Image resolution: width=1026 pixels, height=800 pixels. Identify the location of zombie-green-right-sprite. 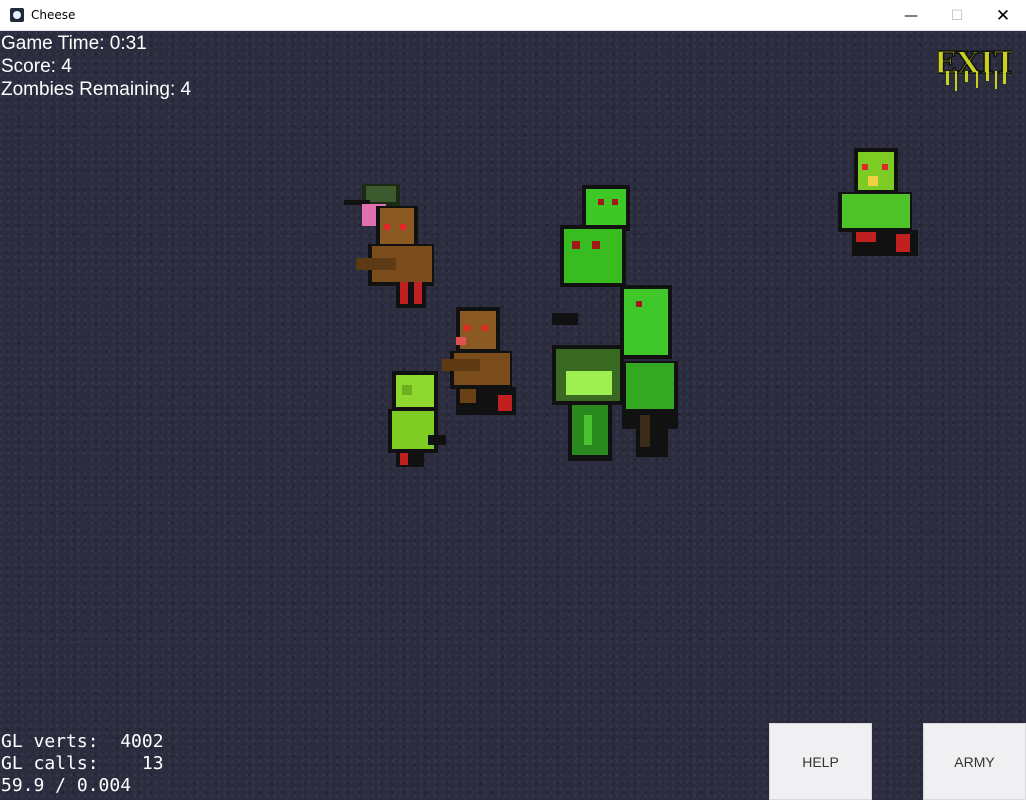
(878, 202).